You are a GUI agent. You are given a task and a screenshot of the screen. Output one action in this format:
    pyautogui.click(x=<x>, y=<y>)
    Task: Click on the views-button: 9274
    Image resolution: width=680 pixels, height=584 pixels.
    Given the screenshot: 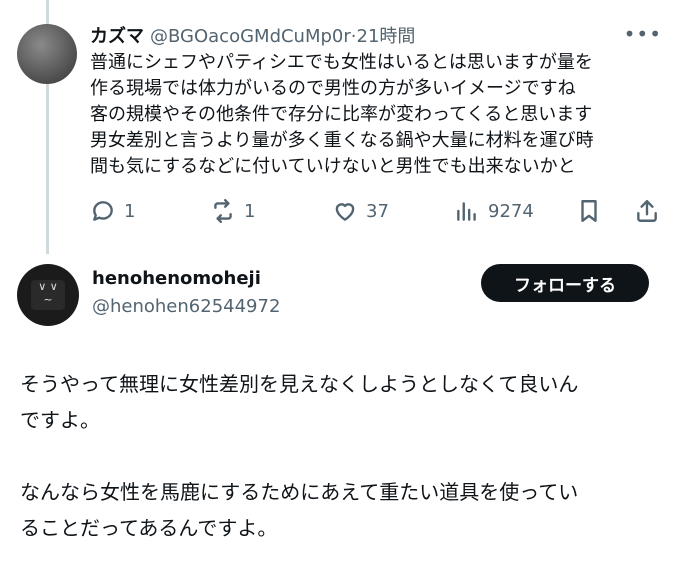 What is the action you would take?
    pyautogui.click(x=494, y=211)
    